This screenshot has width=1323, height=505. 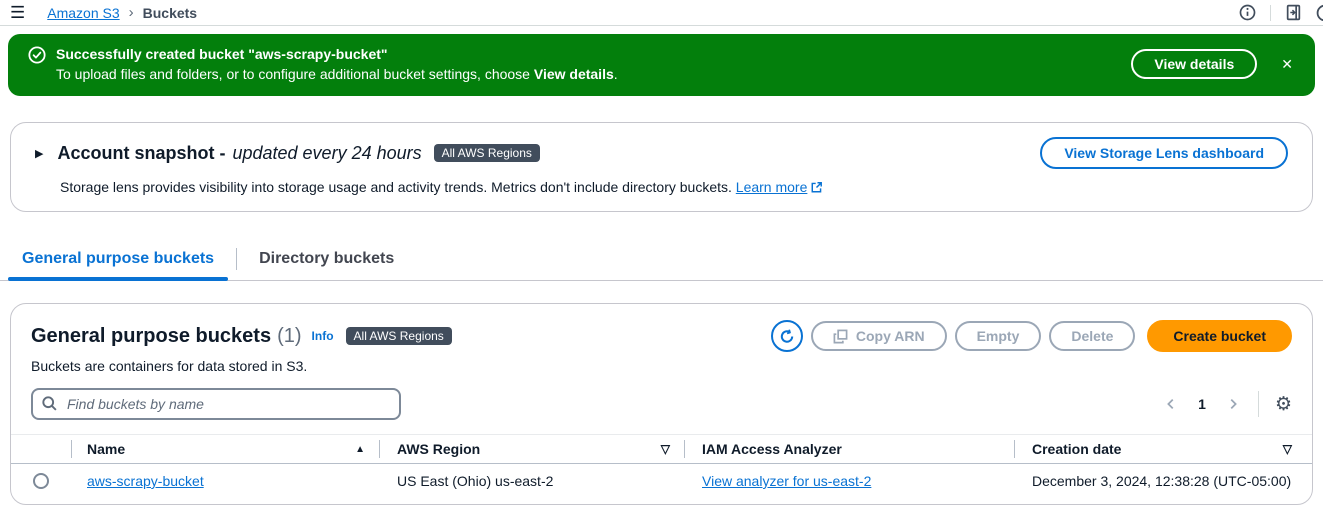 What do you see at coordinates (237, 259) in the screenshot?
I see `tab-divider` at bounding box center [237, 259].